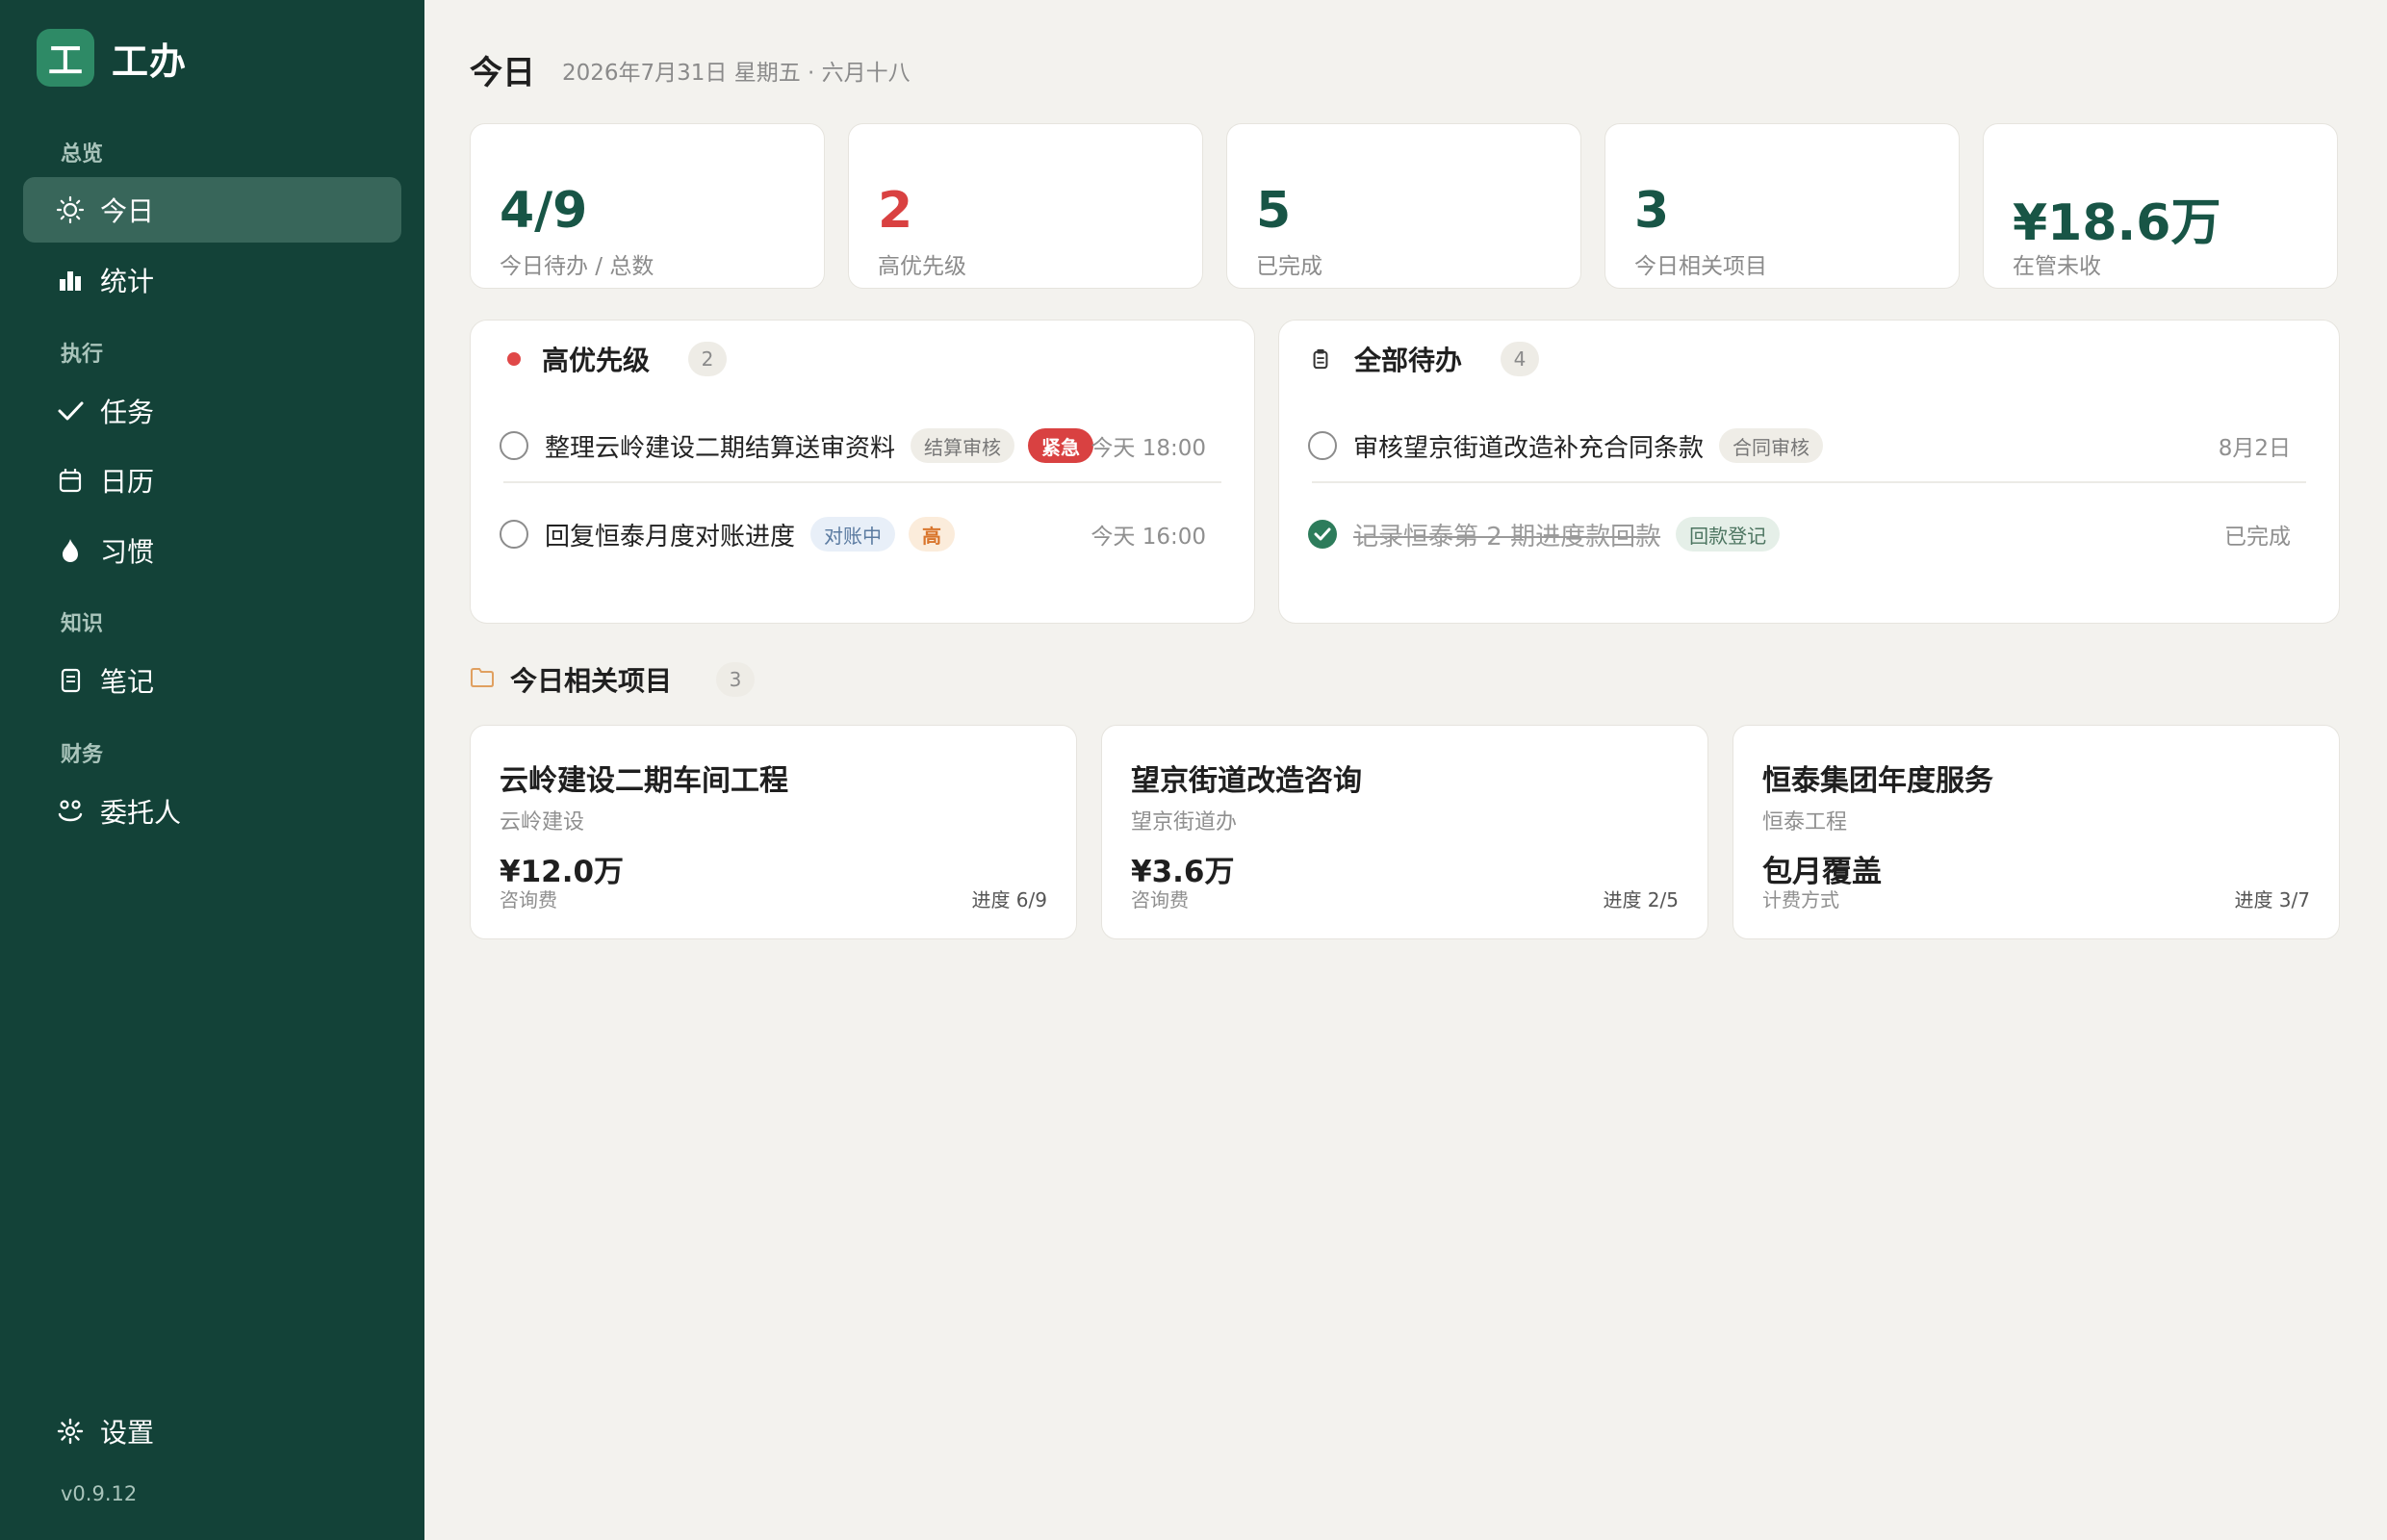 This screenshot has width=2387, height=1540. Describe the element at coordinates (542, 822) in the screenshot. I see `project-client: 云岭建设` at that location.